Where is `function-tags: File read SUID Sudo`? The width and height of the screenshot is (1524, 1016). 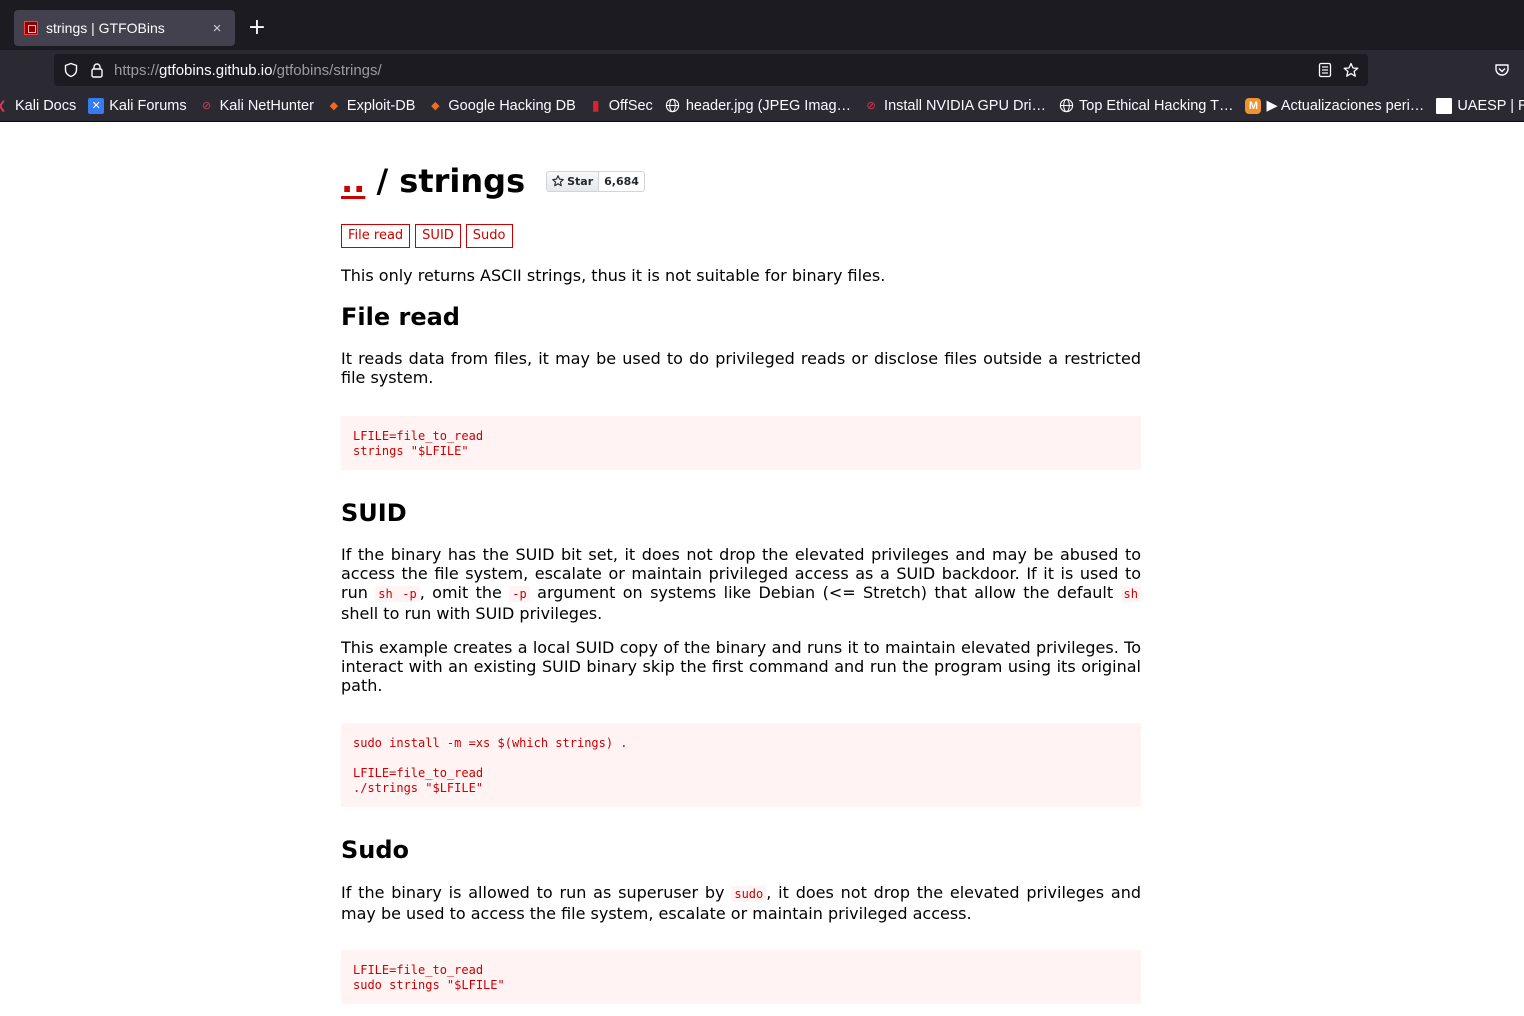 function-tags: File read SUID Sudo is located at coordinates (429, 236).